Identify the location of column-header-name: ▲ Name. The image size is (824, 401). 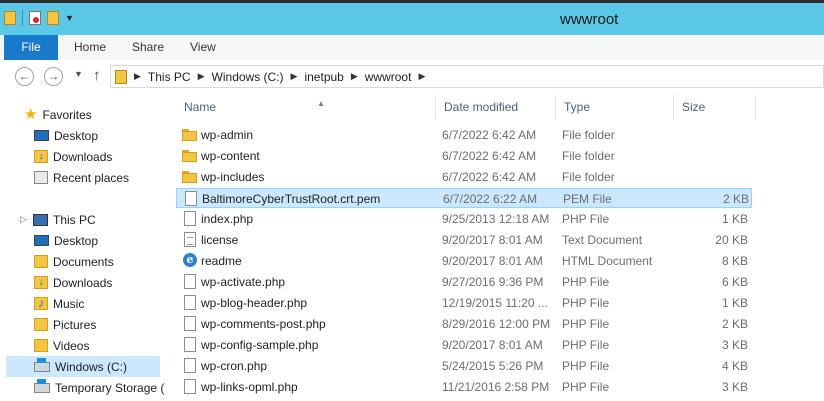
(306, 107).